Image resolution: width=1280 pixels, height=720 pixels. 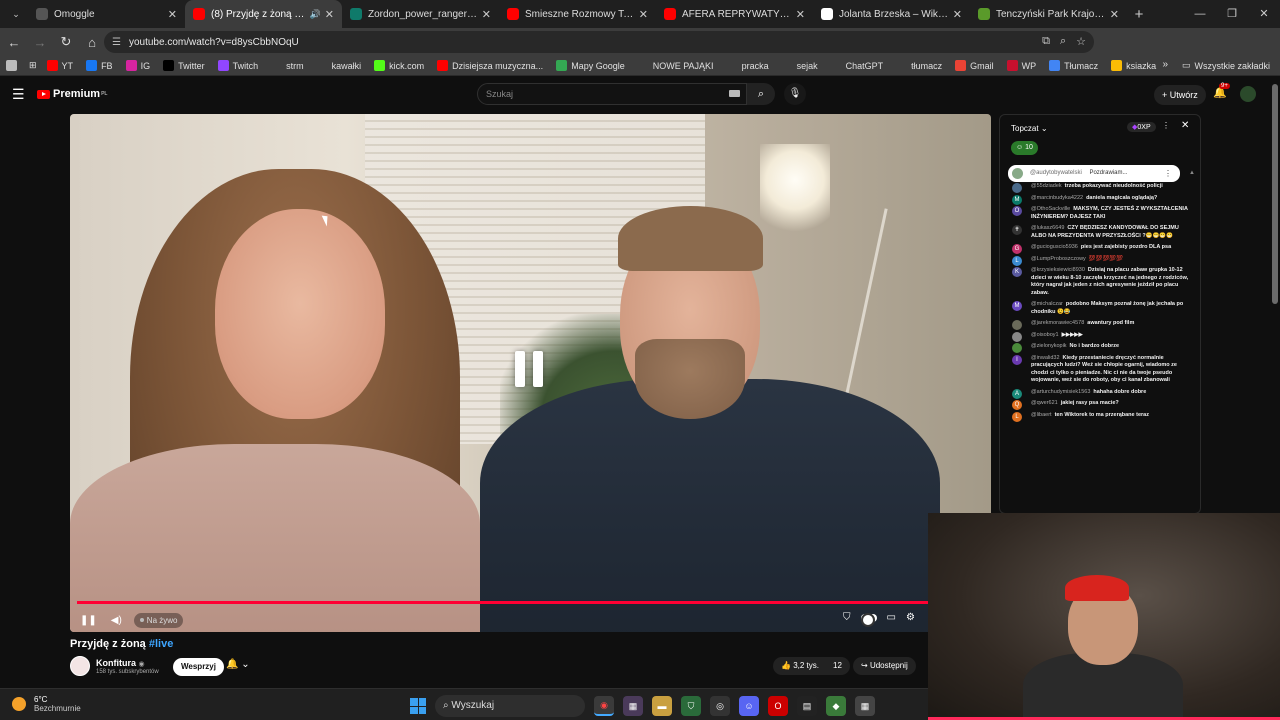 I want to click on share-button: ↪ Udostępnij, so click(x=884, y=666).